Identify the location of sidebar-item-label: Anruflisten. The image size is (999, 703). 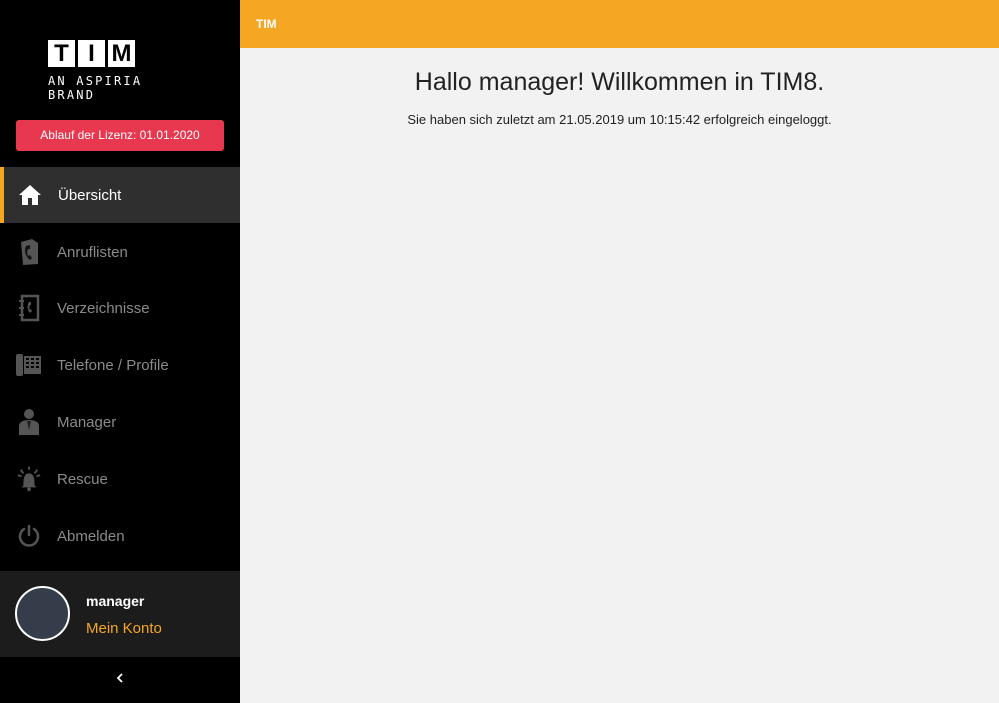
(92, 252).